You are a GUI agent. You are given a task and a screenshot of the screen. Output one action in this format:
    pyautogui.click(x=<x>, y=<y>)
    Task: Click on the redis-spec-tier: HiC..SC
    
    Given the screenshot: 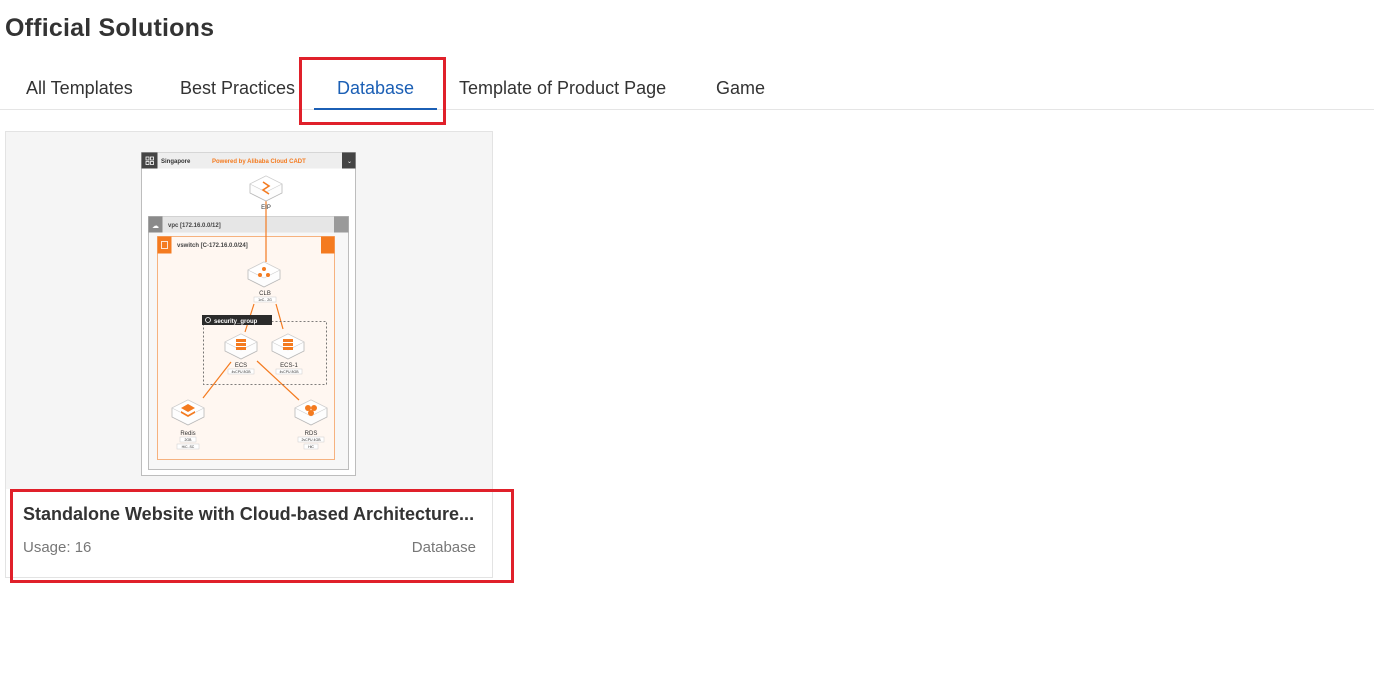 What is the action you would take?
    pyautogui.click(x=188, y=447)
    